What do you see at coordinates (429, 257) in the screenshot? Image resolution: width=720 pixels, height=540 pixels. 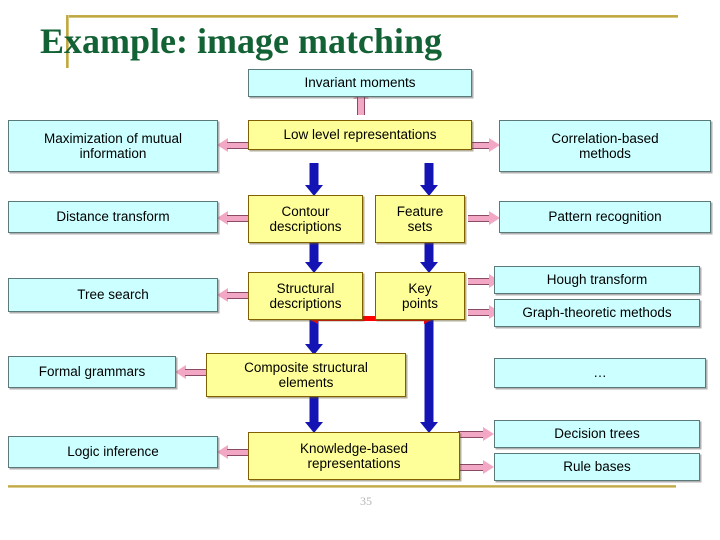 I see `arrow-feature-sets-to-key-points` at bounding box center [429, 257].